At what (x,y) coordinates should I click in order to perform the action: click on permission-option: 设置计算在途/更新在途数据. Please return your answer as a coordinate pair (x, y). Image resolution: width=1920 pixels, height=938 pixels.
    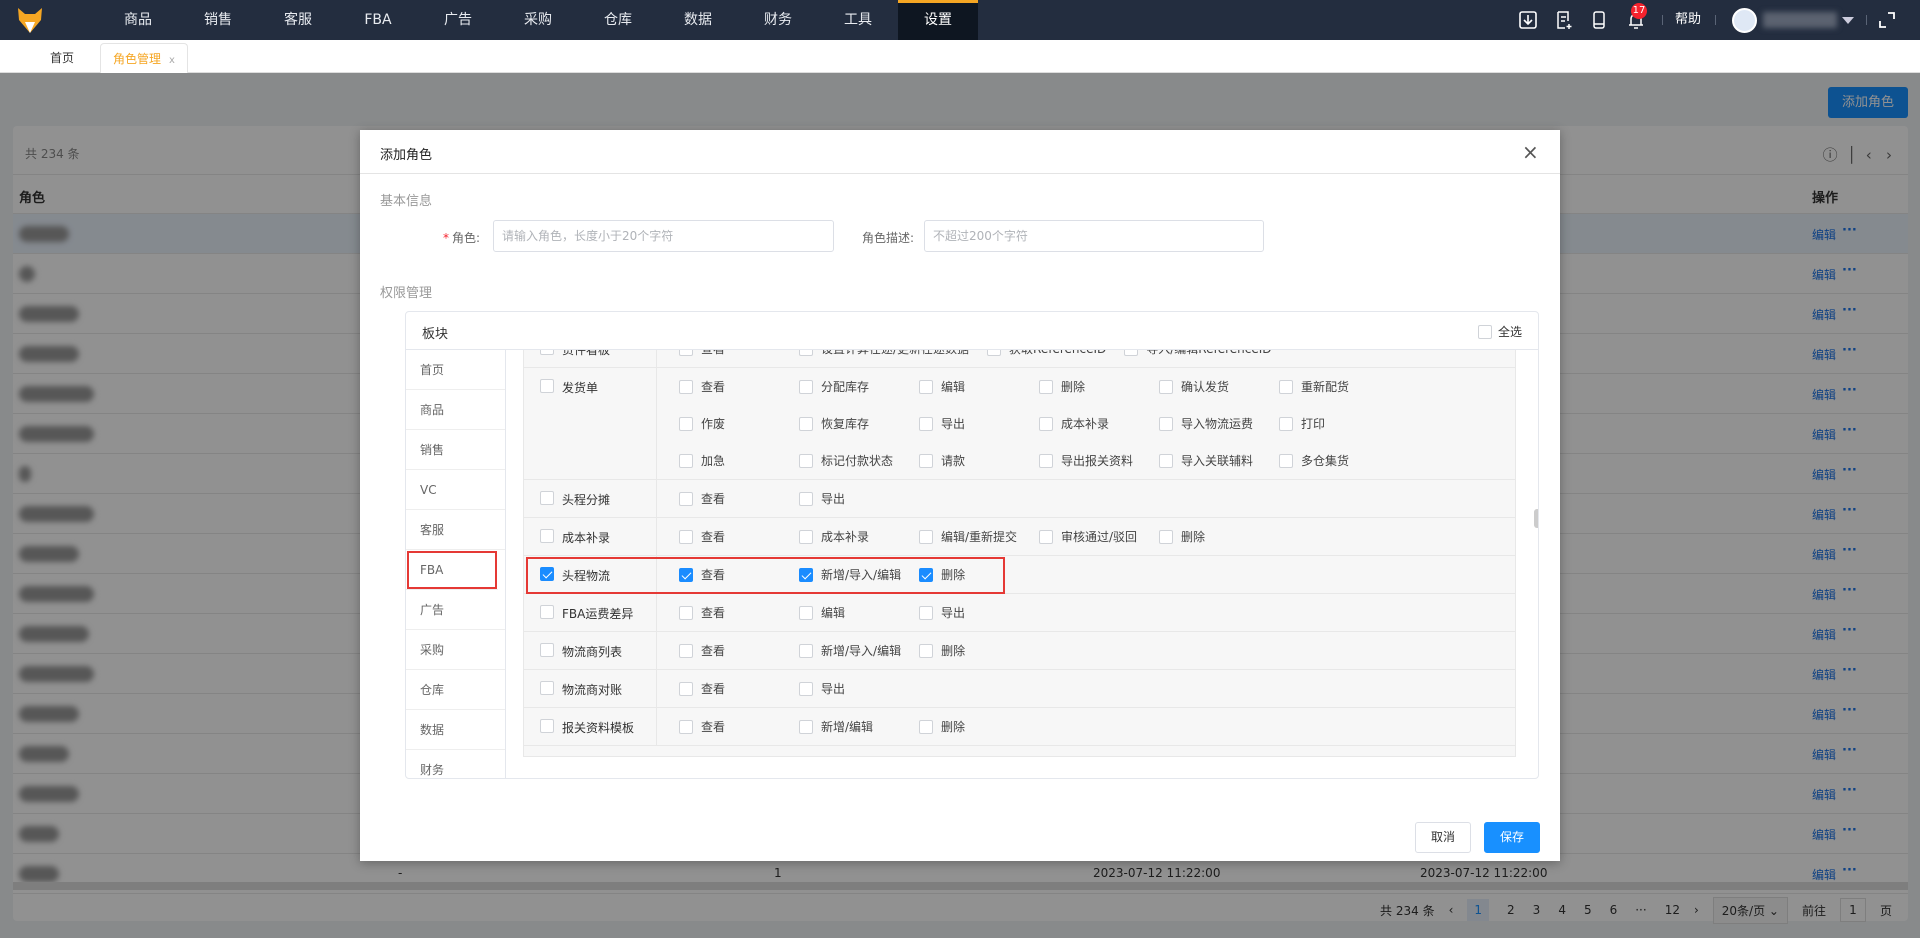
    Looking at the image, I should click on (893, 358).